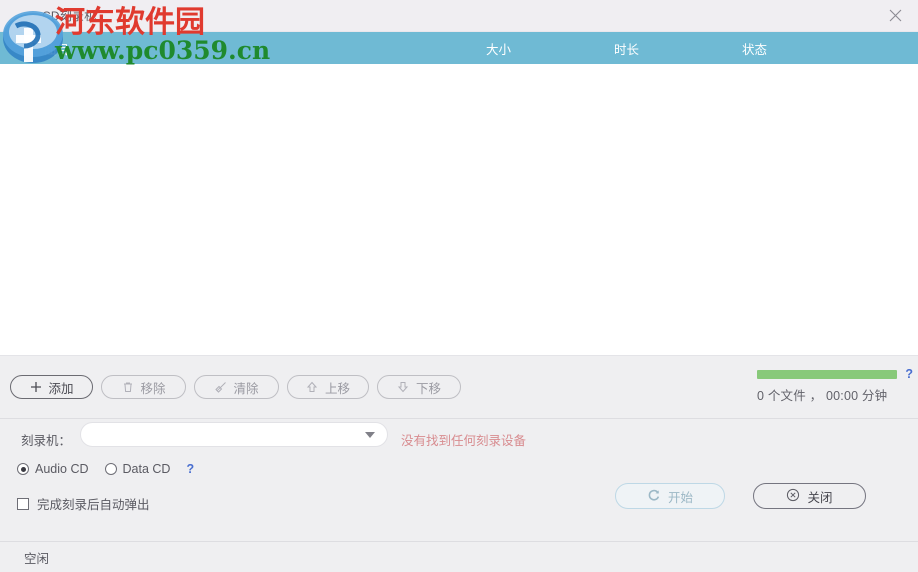 This screenshot has height=572, width=918. What do you see at coordinates (370, 435) in the screenshot?
I see `chevron-down-icon` at bounding box center [370, 435].